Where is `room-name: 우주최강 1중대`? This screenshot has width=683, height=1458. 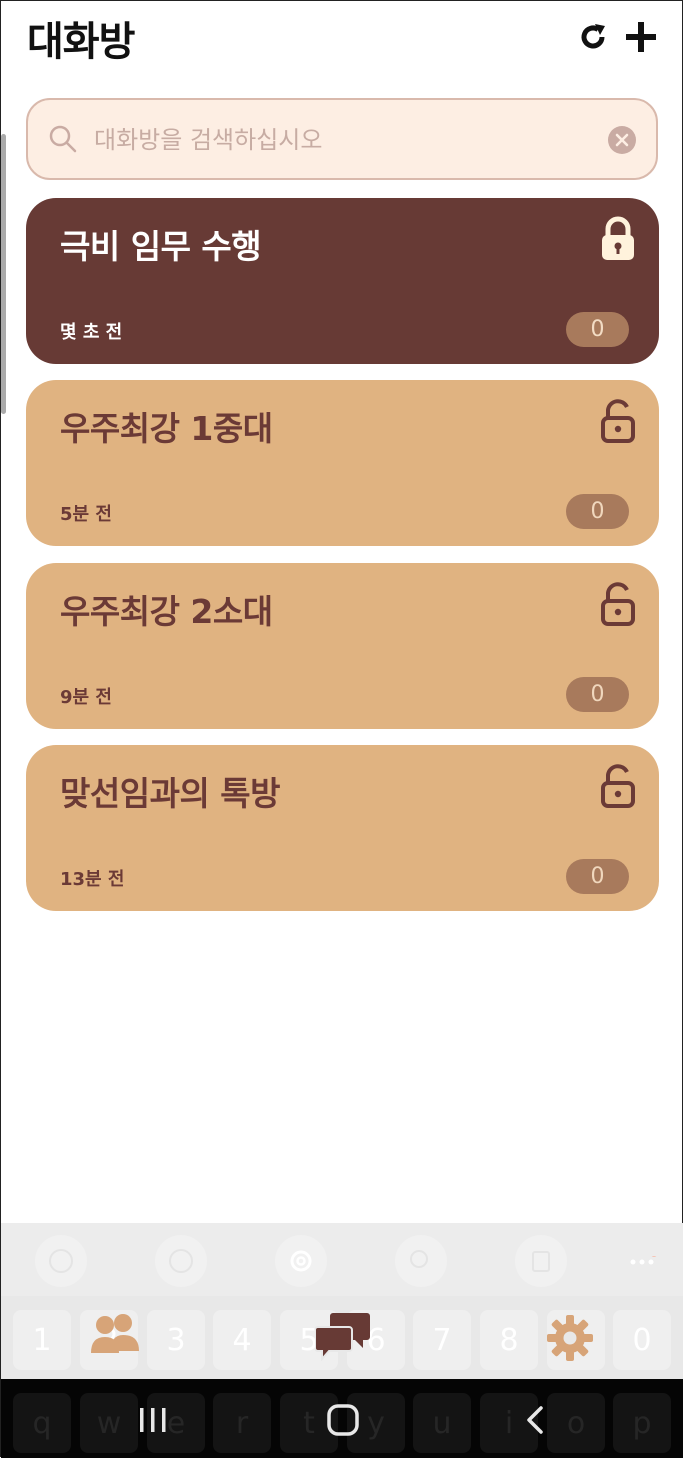 room-name: 우주최강 1중대 is located at coordinates (166, 428).